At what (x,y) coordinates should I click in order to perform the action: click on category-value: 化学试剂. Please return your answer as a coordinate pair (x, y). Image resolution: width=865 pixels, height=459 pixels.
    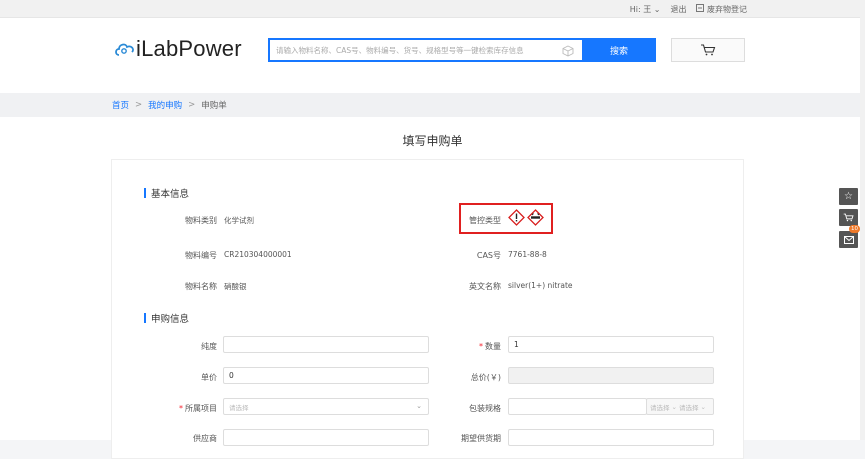
    Looking at the image, I should click on (239, 220).